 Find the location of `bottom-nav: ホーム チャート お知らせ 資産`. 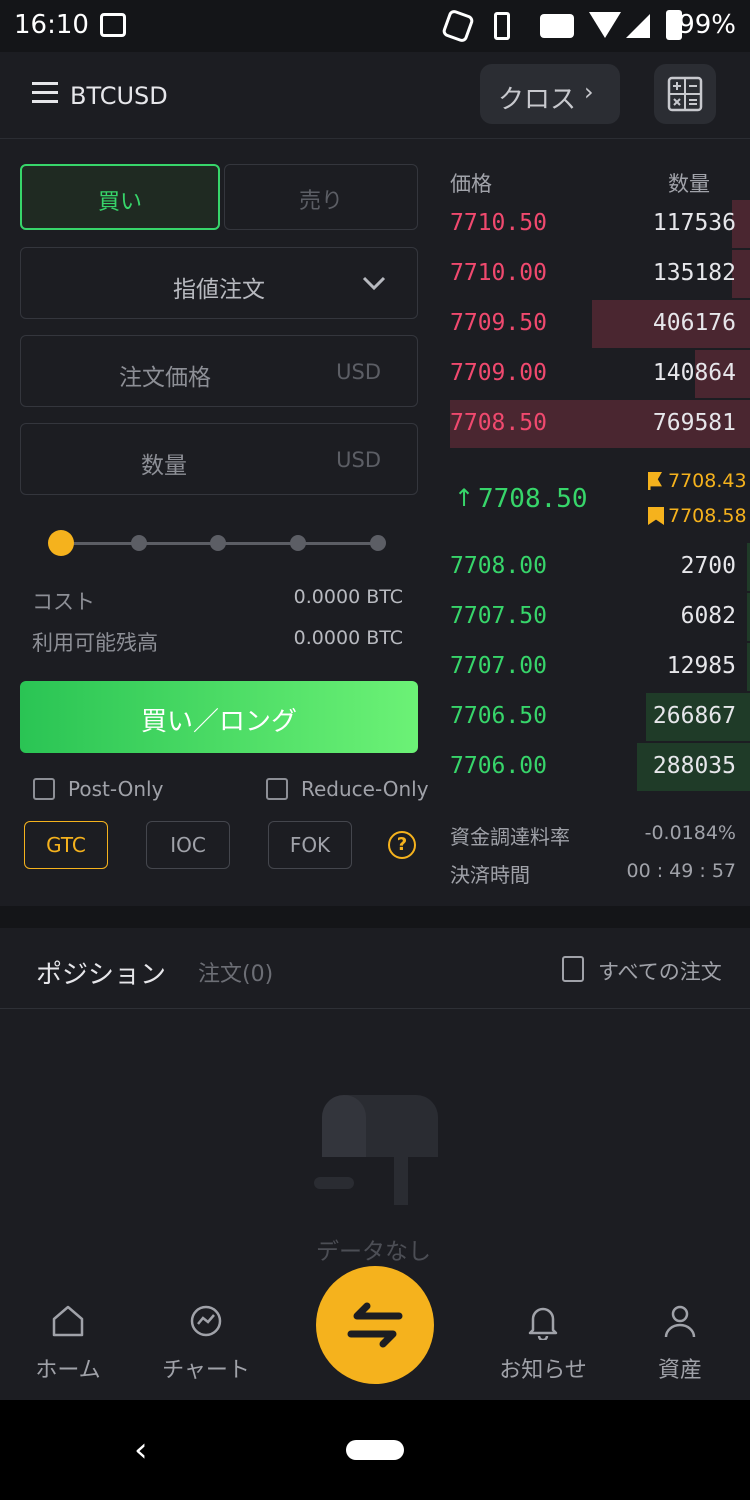

bottom-nav: ホーム チャート お知らせ 資産 is located at coordinates (375, 1333).